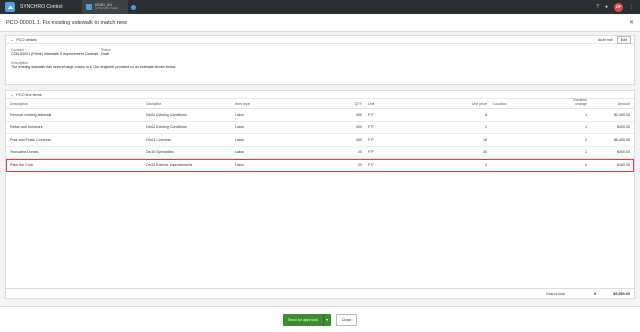  Describe the element at coordinates (597, 7) in the screenshot. I see `help-icon: ?` at that location.